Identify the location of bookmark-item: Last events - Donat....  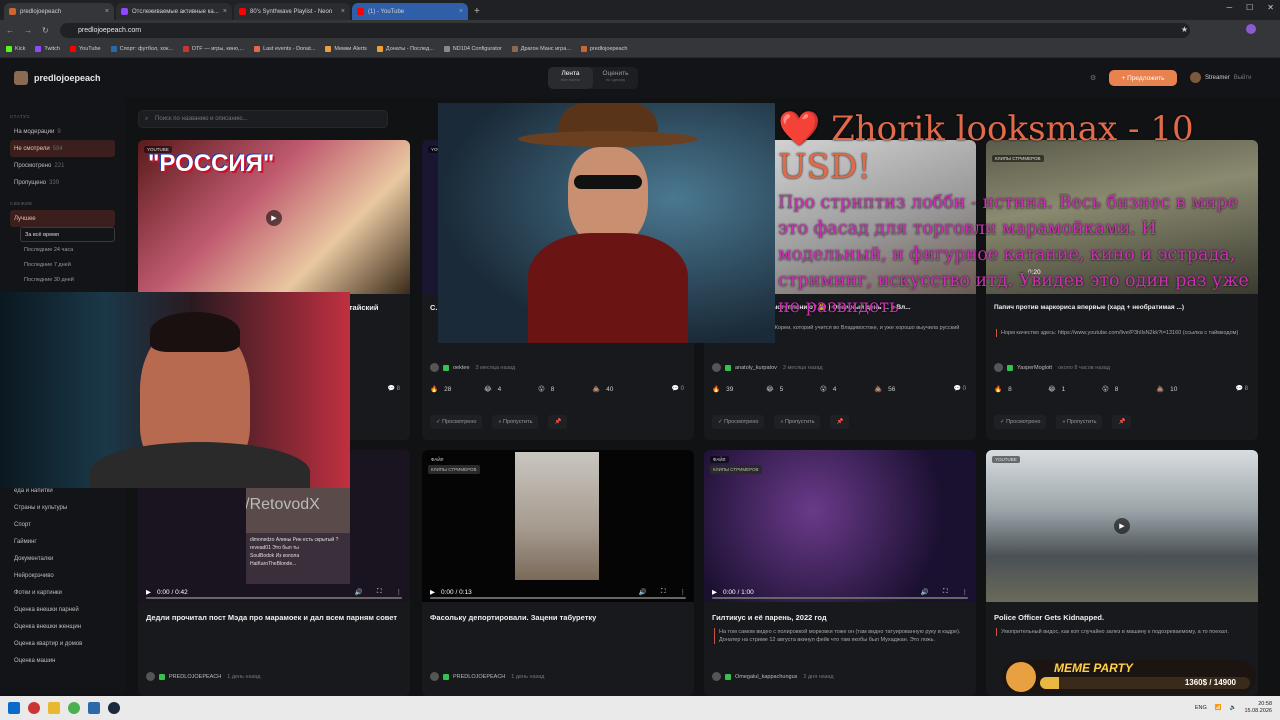
(284, 49).